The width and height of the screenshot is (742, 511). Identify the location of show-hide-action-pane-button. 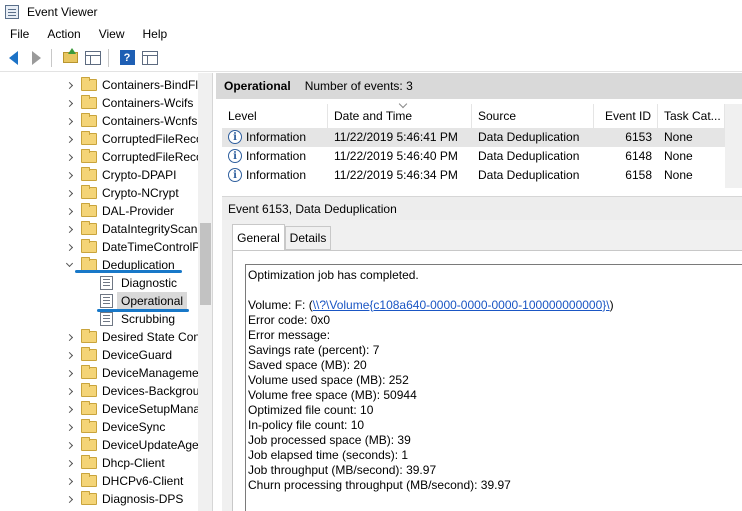
(150, 58).